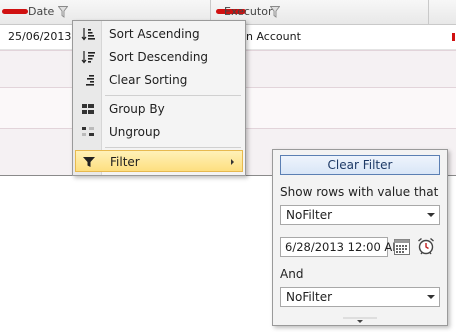  What do you see at coordinates (402, 247) in the screenshot?
I see `calendar-icon` at bounding box center [402, 247].